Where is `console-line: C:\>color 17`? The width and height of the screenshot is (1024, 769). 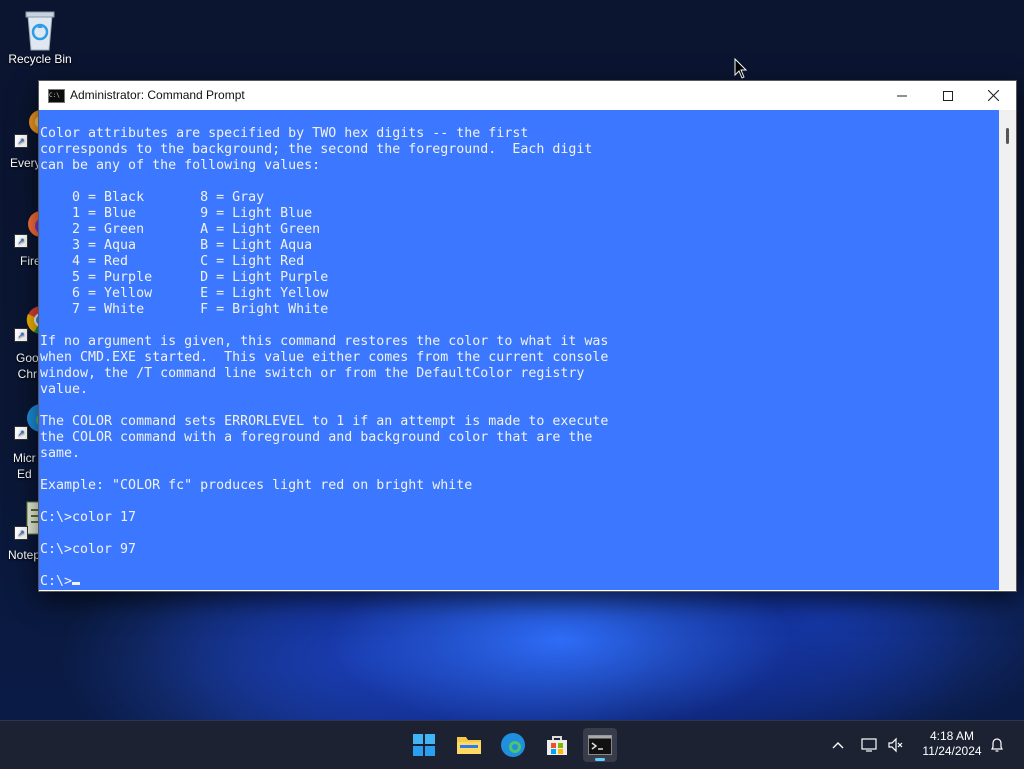
console-line: C:\>color 17 is located at coordinates (88, 517).